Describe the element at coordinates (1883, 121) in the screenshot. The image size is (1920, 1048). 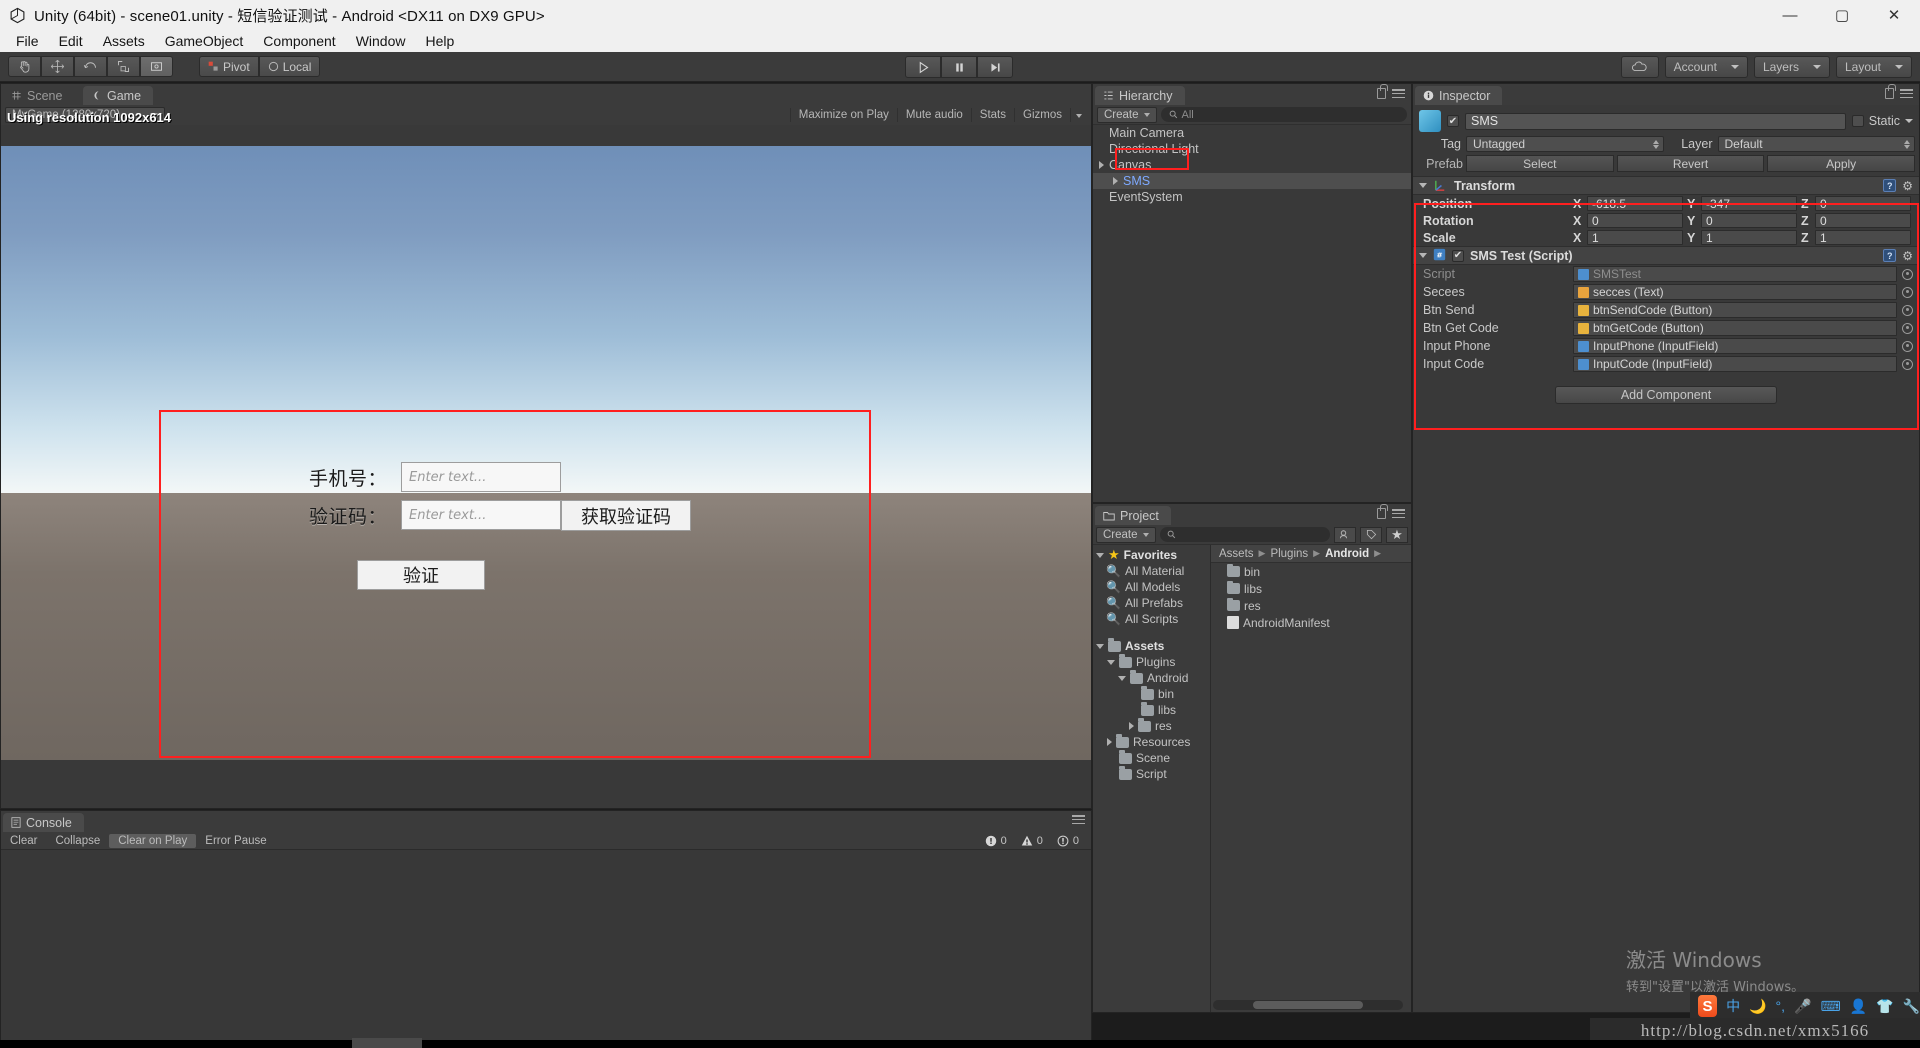
I see `static-toggle: Static` at that location.